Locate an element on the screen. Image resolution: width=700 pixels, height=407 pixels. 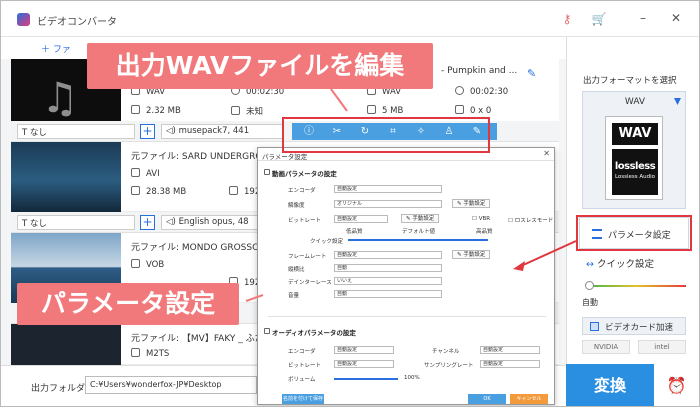
edit-highlight-box is located at coordinates (386, 135).